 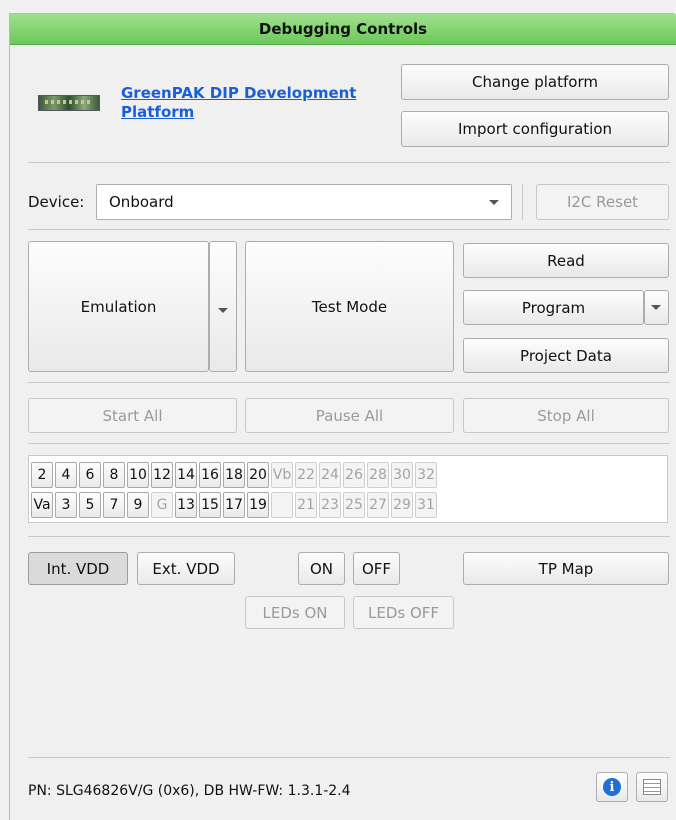 I want to click on pin-button: 4, so click(x=66, y=475).